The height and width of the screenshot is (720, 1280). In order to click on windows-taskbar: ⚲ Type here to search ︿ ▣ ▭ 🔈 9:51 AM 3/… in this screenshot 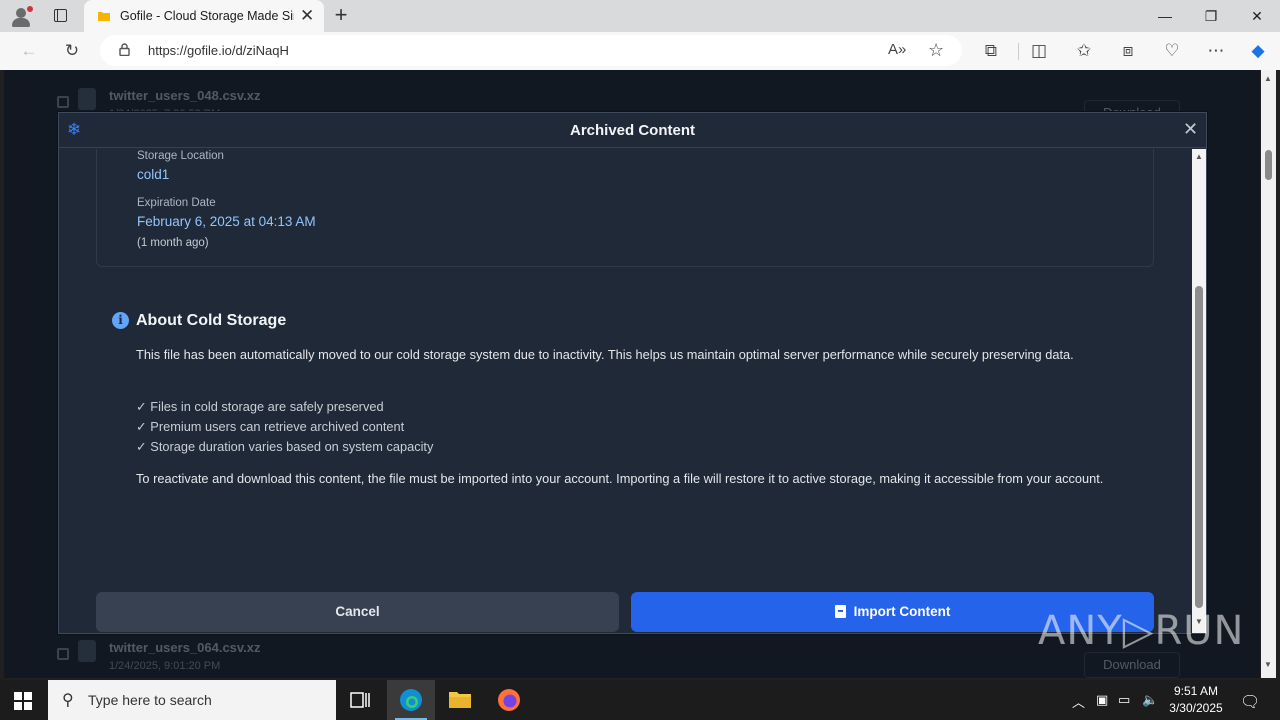, I will do `click(640, 700)`.